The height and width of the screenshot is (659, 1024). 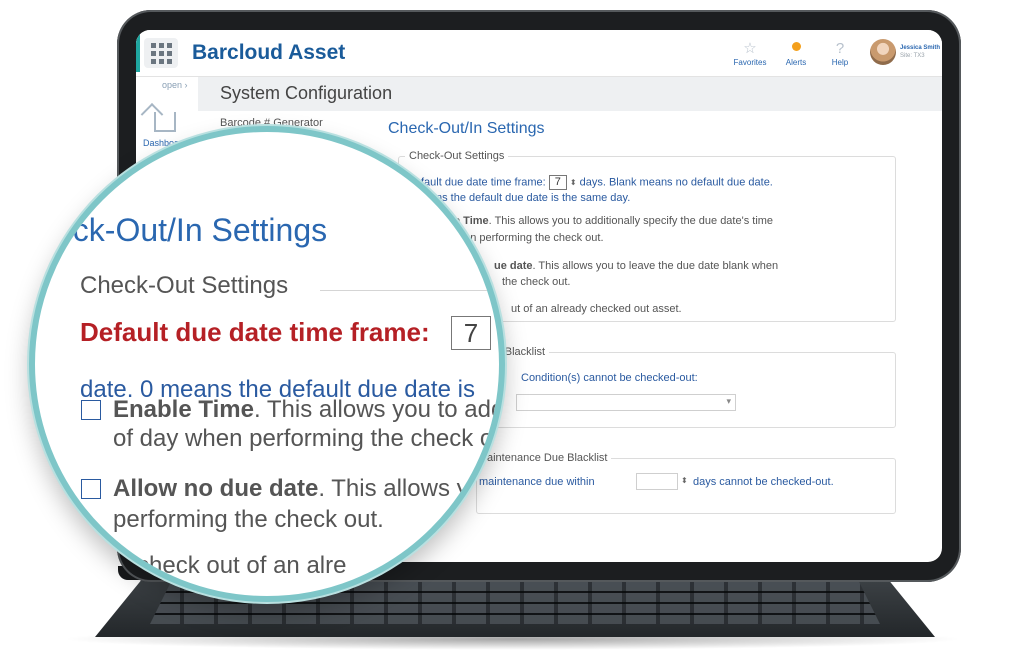 What do you see at coordinates (379, 409) in the screenshot?
I see `zoom-enable-time-text: . This allows you to add` at bounding box center [379, 409].